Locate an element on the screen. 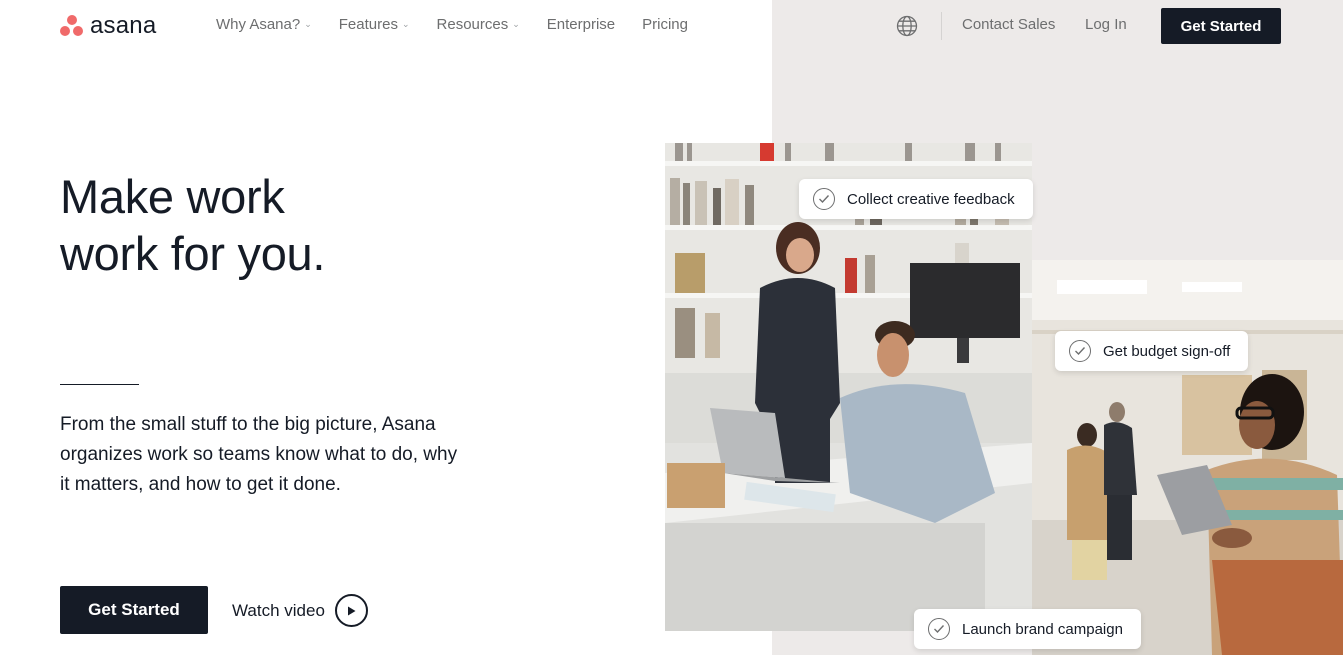 The height and width of the screenshot is (655, 1343). nav-item-enterprise: Enterprise is located at coordinates (581, 24).